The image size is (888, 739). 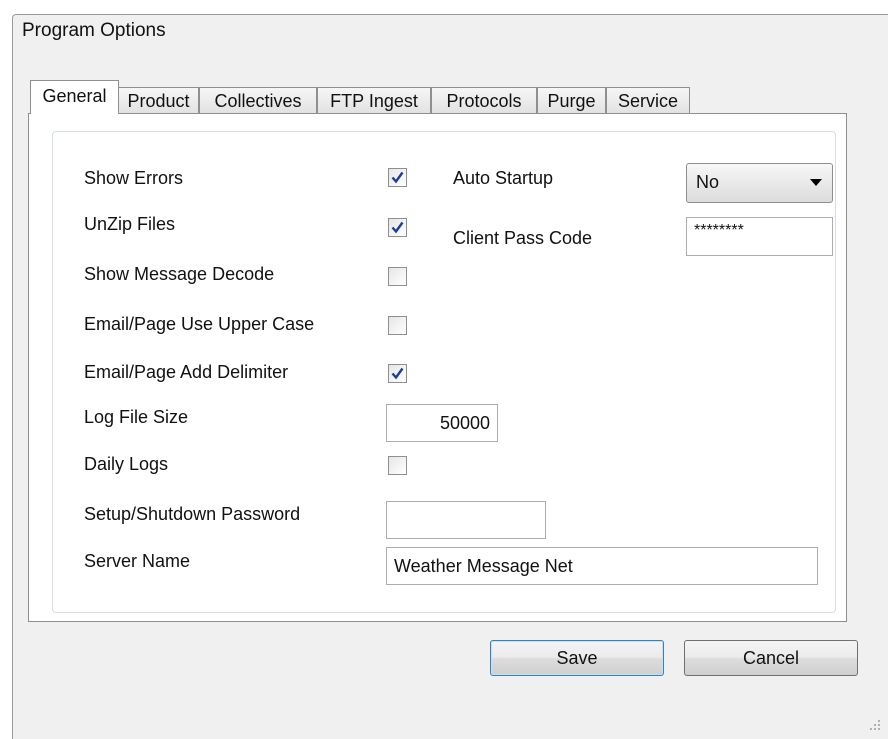 What do you see at coordinates (179, 274) in the screenshot?
I see `show-message-decode-label: Show Message Decode` at bounding box center [179, 274].